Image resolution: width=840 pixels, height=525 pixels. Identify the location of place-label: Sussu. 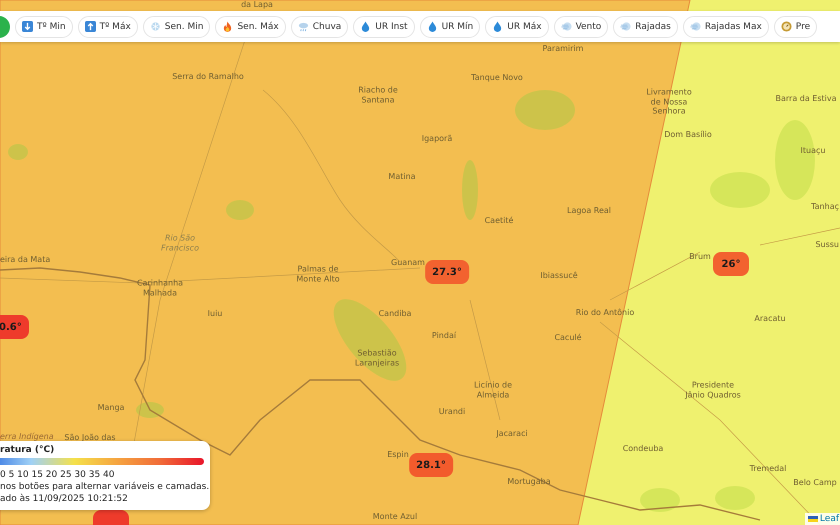
(827, 245).